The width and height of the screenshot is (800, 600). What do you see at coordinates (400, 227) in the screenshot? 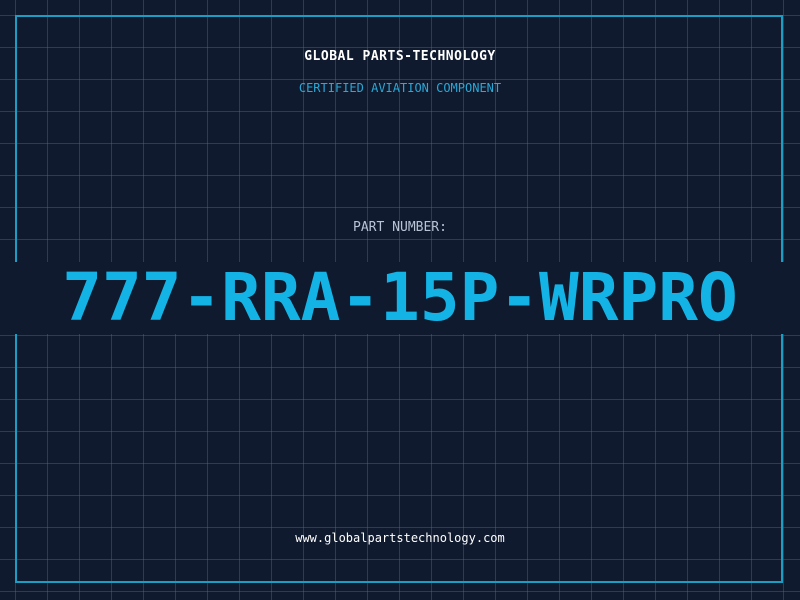
I see `part-number-label: PART NUMBER:` at bounding box center [400, 227].